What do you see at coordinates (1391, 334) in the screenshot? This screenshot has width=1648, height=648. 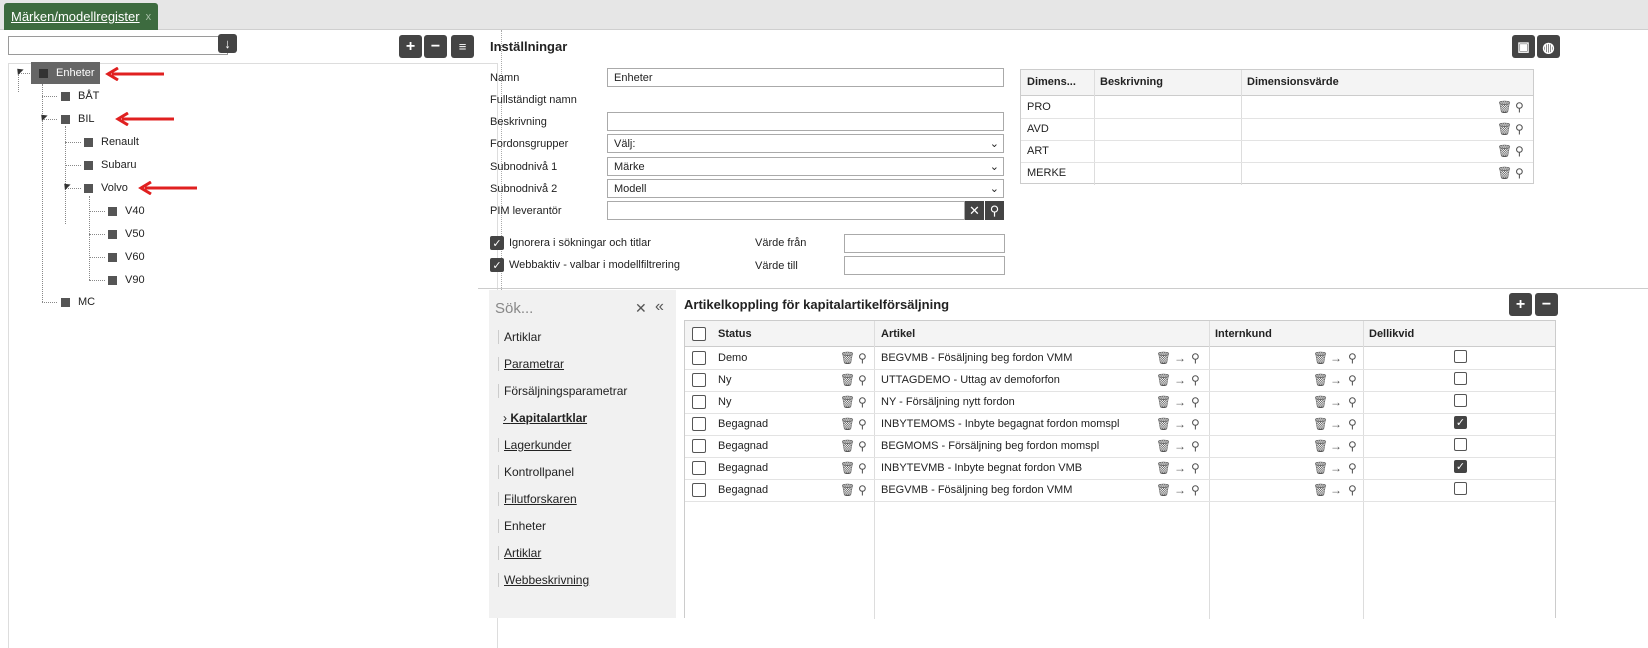 I see `column-dellikvid: Dellikvid` at bounding box center [1391, 334].